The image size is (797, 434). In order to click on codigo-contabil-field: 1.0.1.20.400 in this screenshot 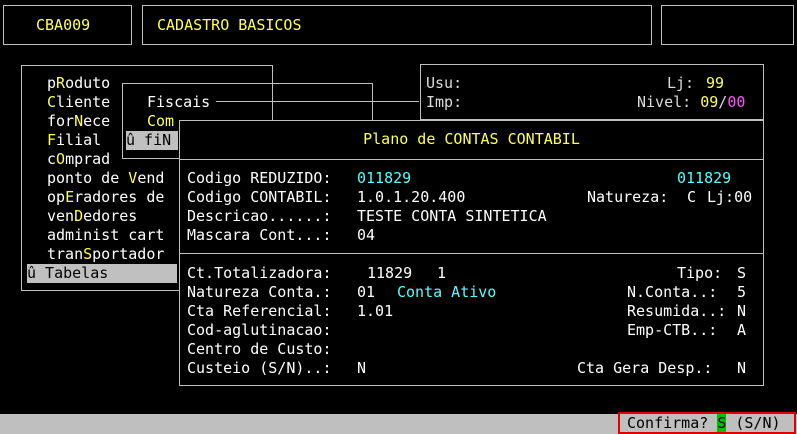, I will do `click(411, 197)`.